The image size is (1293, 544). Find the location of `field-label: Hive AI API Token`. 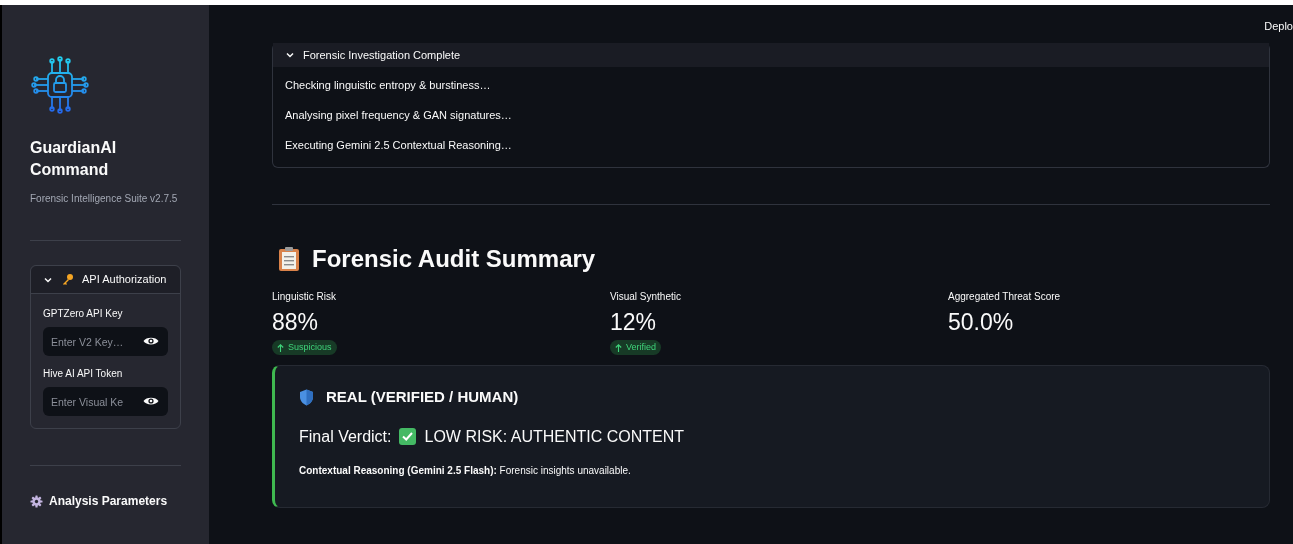

field-label: Hive AI API Token is located at coordinates (83, 374).